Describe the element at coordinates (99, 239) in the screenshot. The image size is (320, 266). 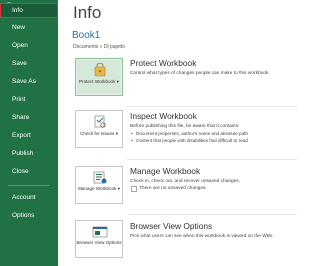
I see `browser-view-options-button: Browser View Options` at that location.